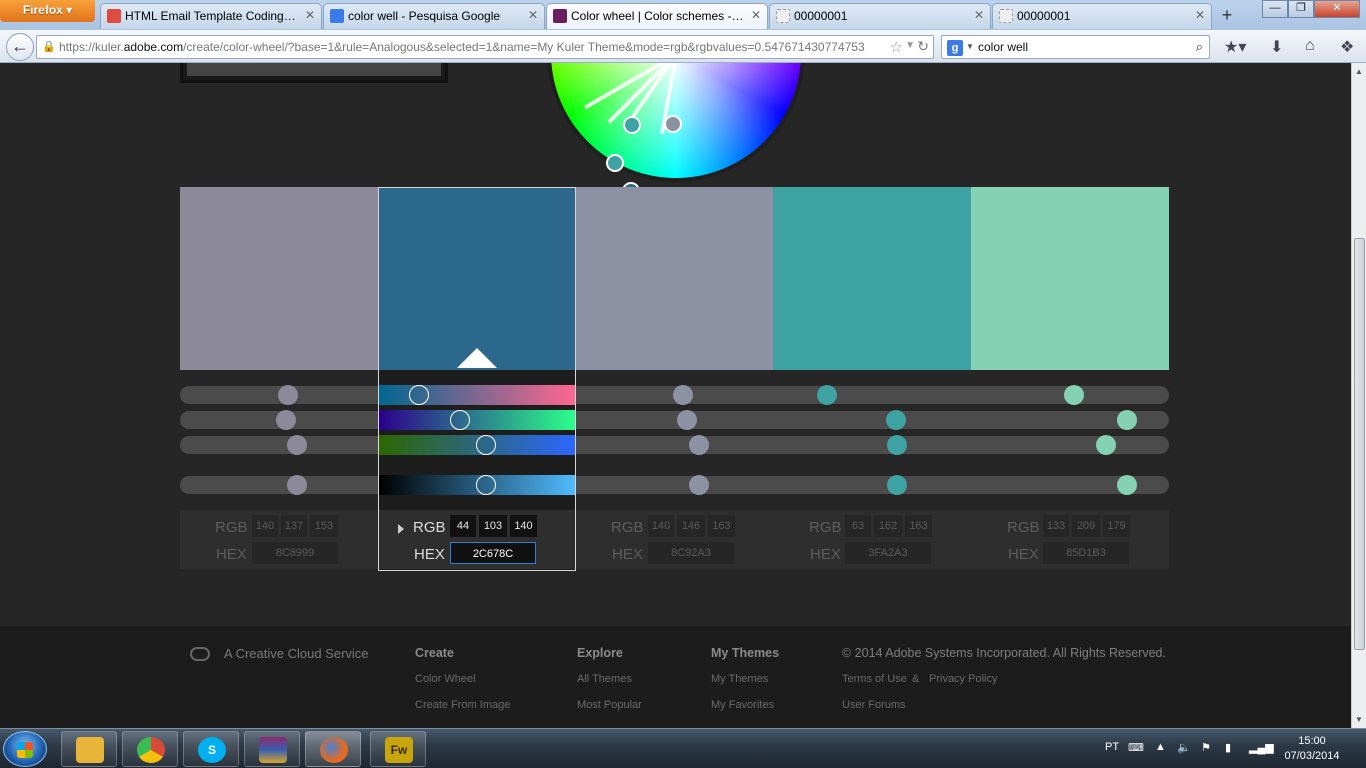 This screenshot has width=1366, height=768. Describe the element at coordinates (1184, 747) in the screenshot. I see `volume-icon: 🔈` at that location.